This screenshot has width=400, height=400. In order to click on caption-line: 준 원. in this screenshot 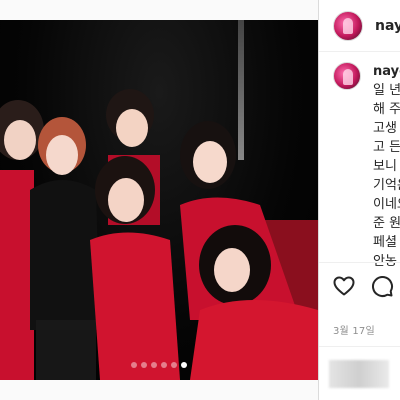, I will do `click(386, 223)`.